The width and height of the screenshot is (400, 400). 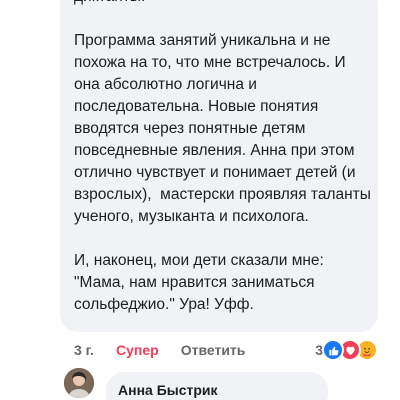 I want to click on reply-bubble: Анна Быстрик, so click(x=217, y=386).